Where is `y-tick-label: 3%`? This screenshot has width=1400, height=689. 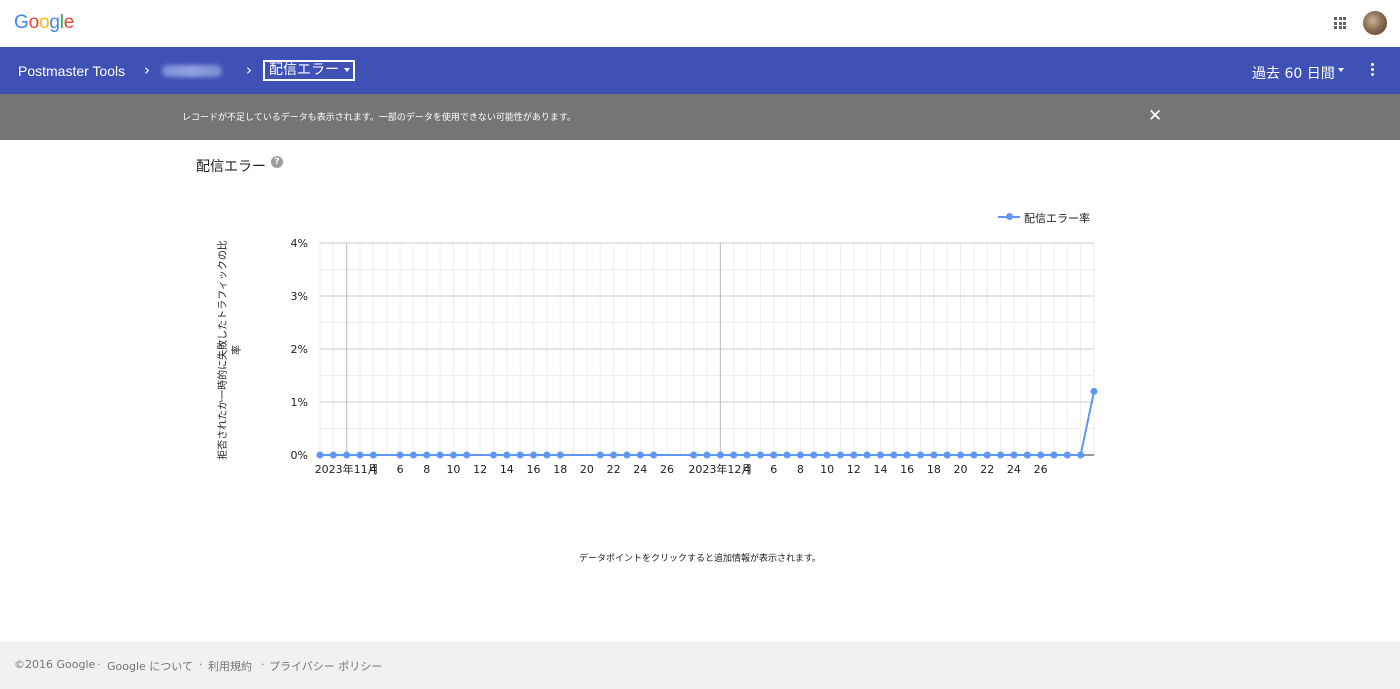
y-tick-label: 3% is located at coordinates (299, 296).